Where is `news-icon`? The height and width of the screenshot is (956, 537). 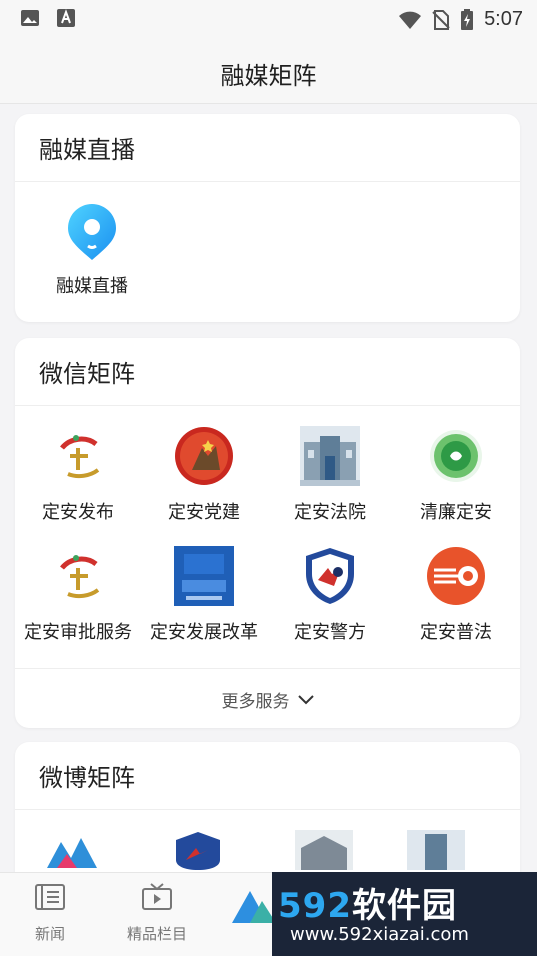 news-icon is located at coordinates (50, 897).